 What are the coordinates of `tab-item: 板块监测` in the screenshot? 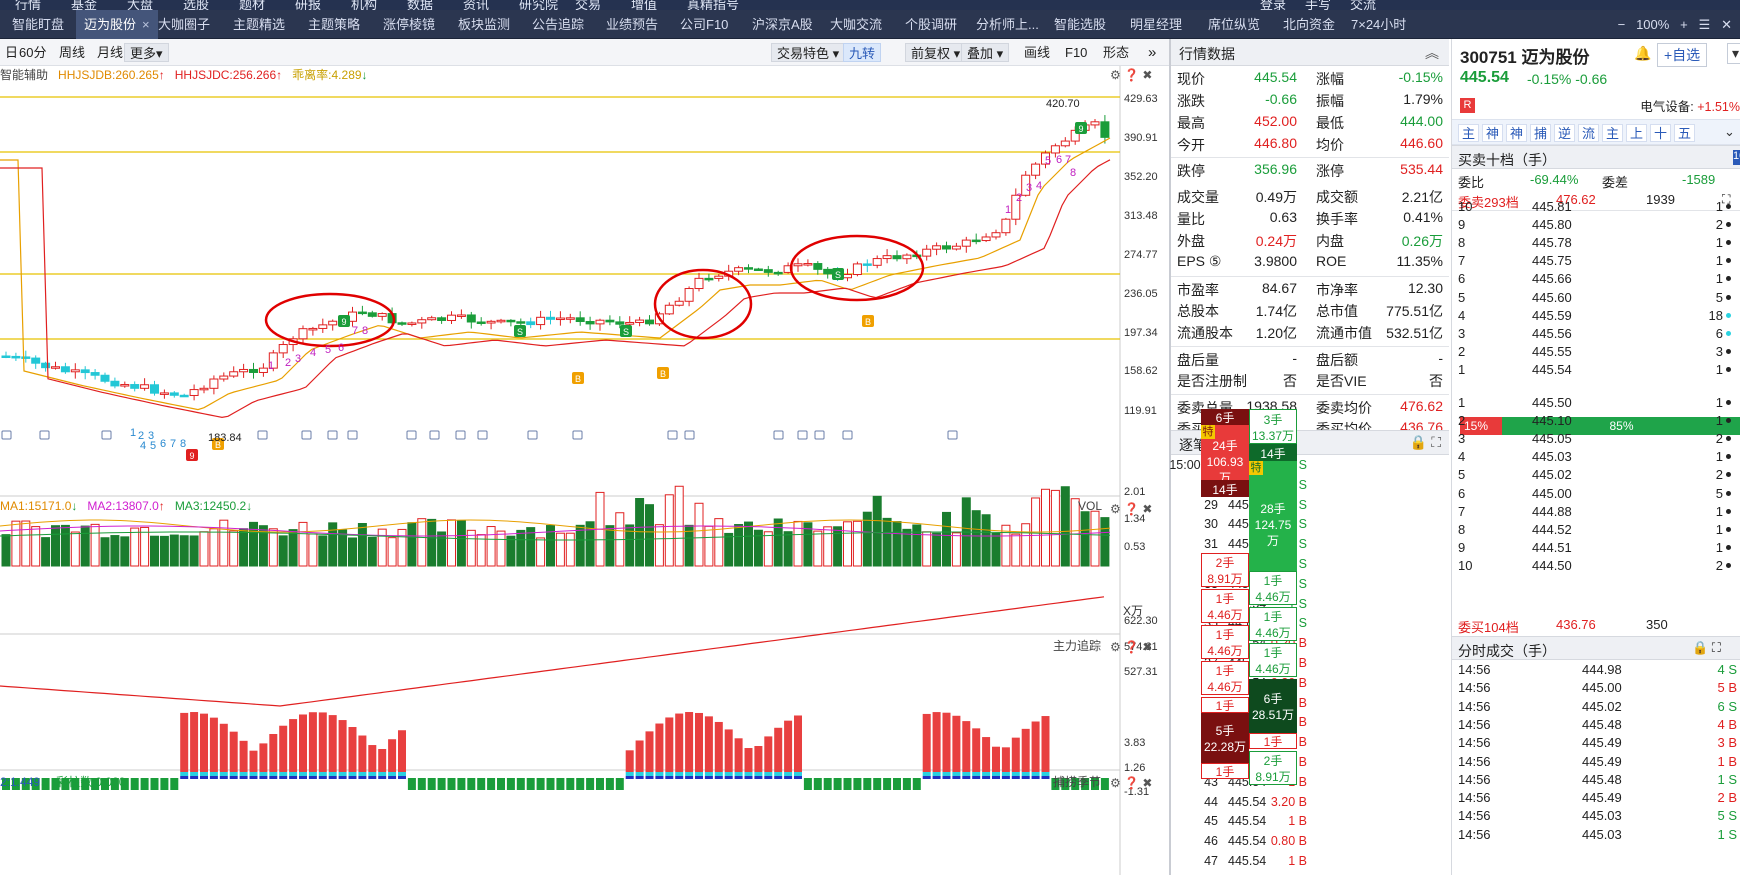 It's located at (484, 24).